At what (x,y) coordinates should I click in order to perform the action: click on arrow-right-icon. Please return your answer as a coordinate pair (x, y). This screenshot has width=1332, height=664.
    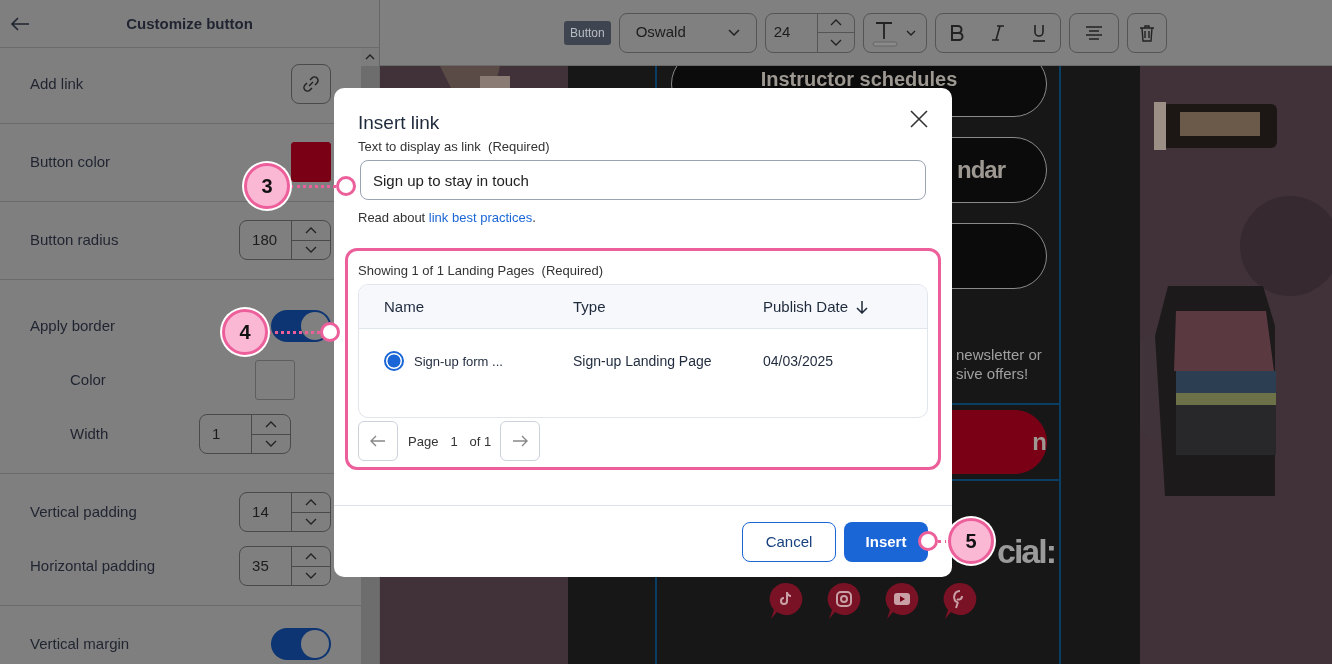
    Looking at the image, I should click on (520, 441).